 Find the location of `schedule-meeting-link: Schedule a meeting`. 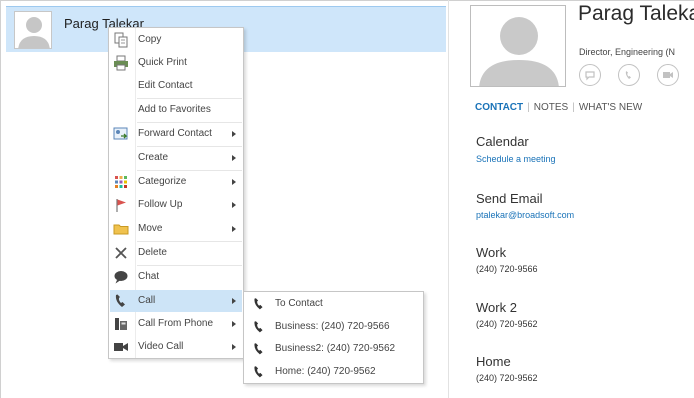

schedule-meeting-link: Schedule a meeting is located at coordinates (516, 159).